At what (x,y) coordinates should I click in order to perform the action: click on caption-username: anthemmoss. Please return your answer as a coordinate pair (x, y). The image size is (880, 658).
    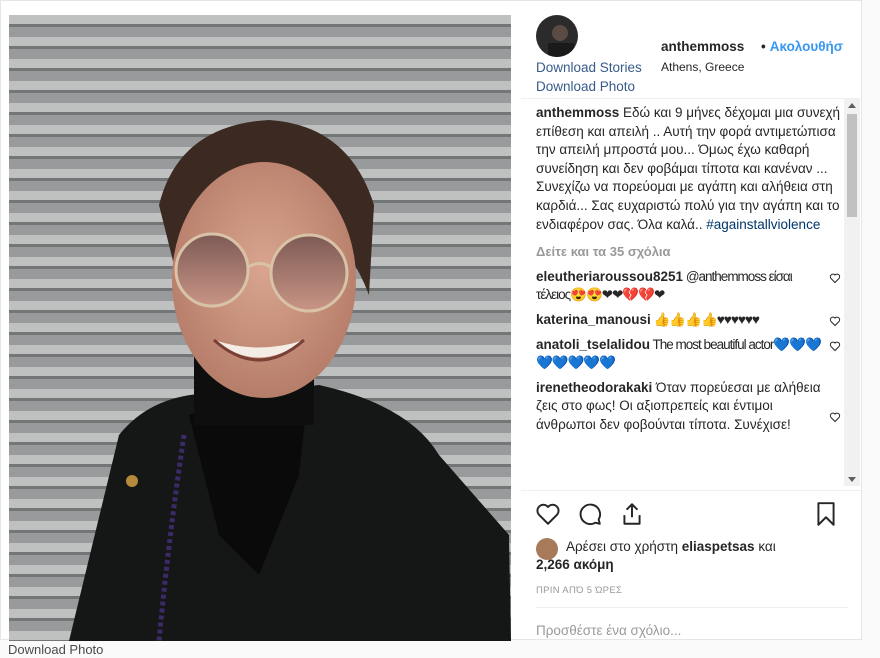
    Looking at the image, I should click on (577, 112).